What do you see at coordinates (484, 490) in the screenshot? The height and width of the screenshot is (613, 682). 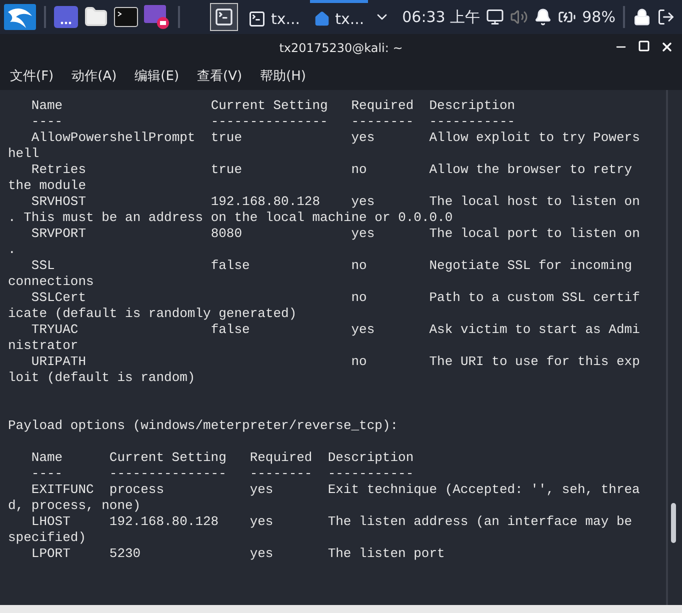 I see `option-description: Exit technique (Accepted: '', seh, threa` at bounding box center [484, 490].